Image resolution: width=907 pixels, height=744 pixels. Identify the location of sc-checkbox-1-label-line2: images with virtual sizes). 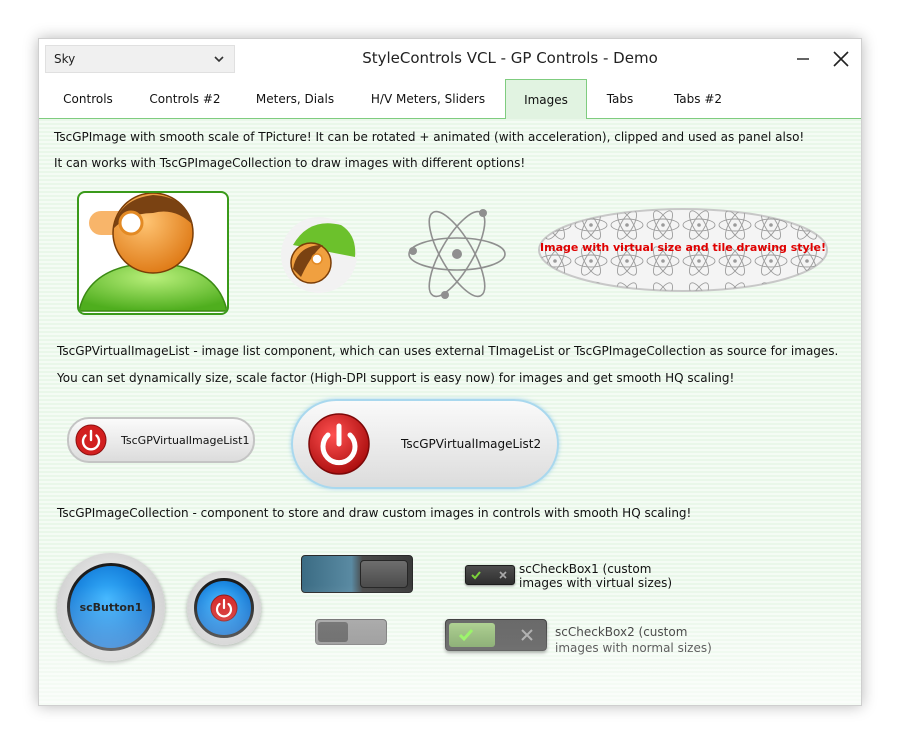
(596, 583).